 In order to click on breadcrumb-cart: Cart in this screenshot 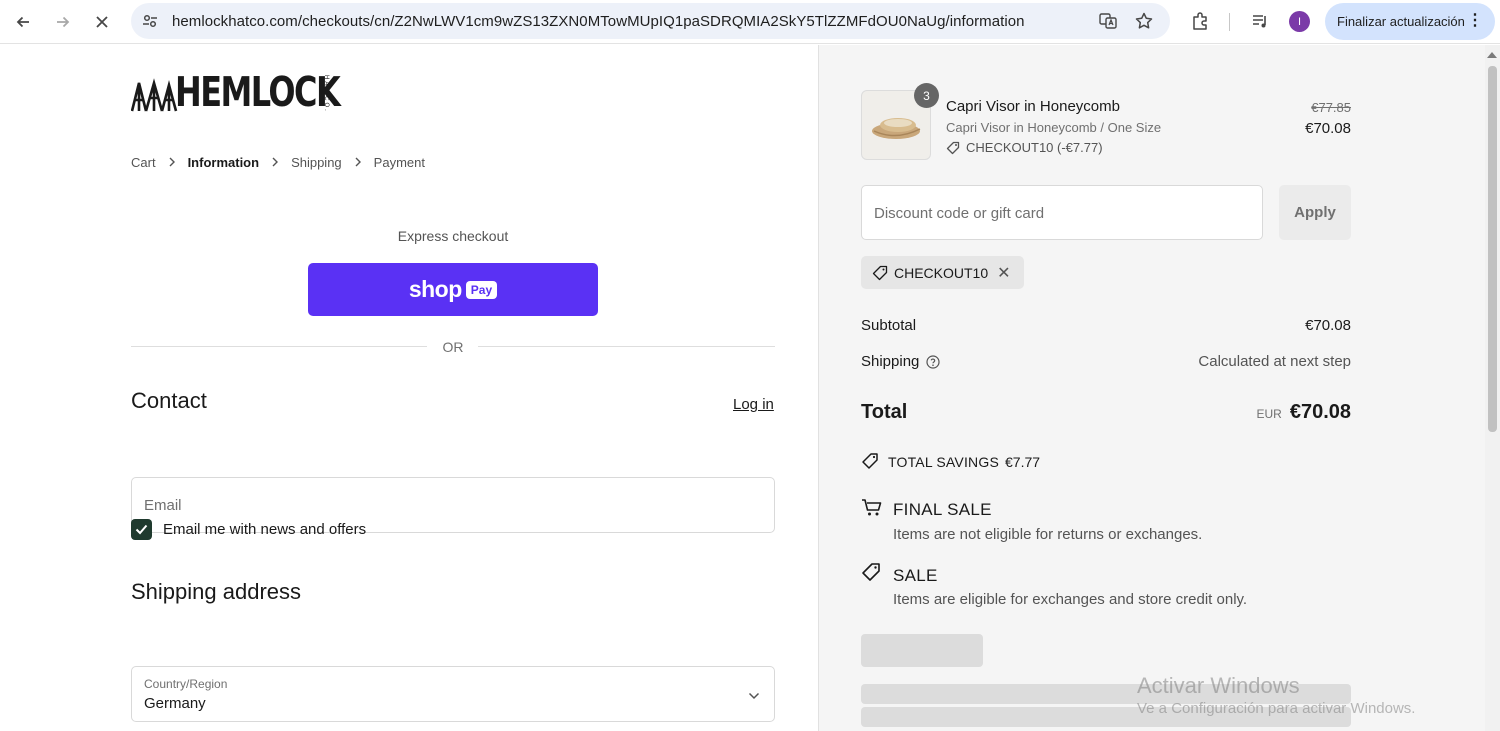, I will do `click(143, 162)`.